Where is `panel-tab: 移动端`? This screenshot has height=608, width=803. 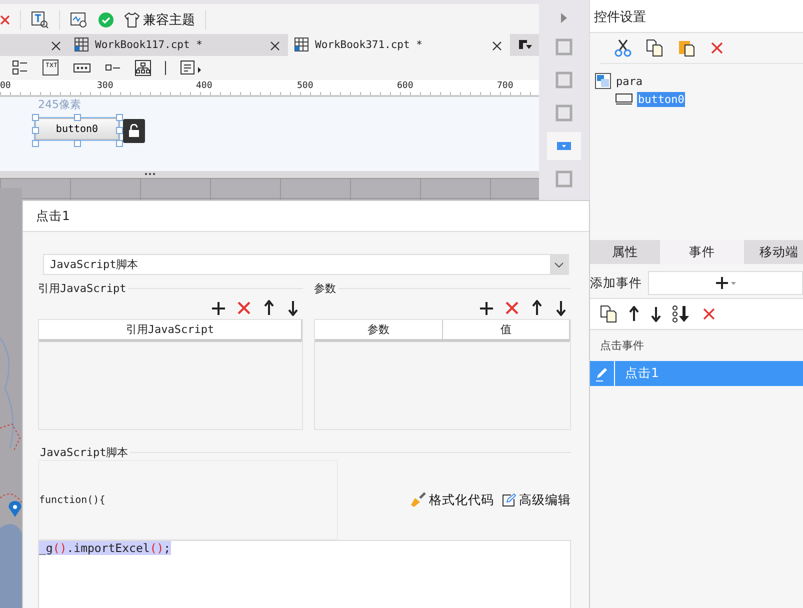
panel-tab: 移动端 is located at coordinates (773, 252).